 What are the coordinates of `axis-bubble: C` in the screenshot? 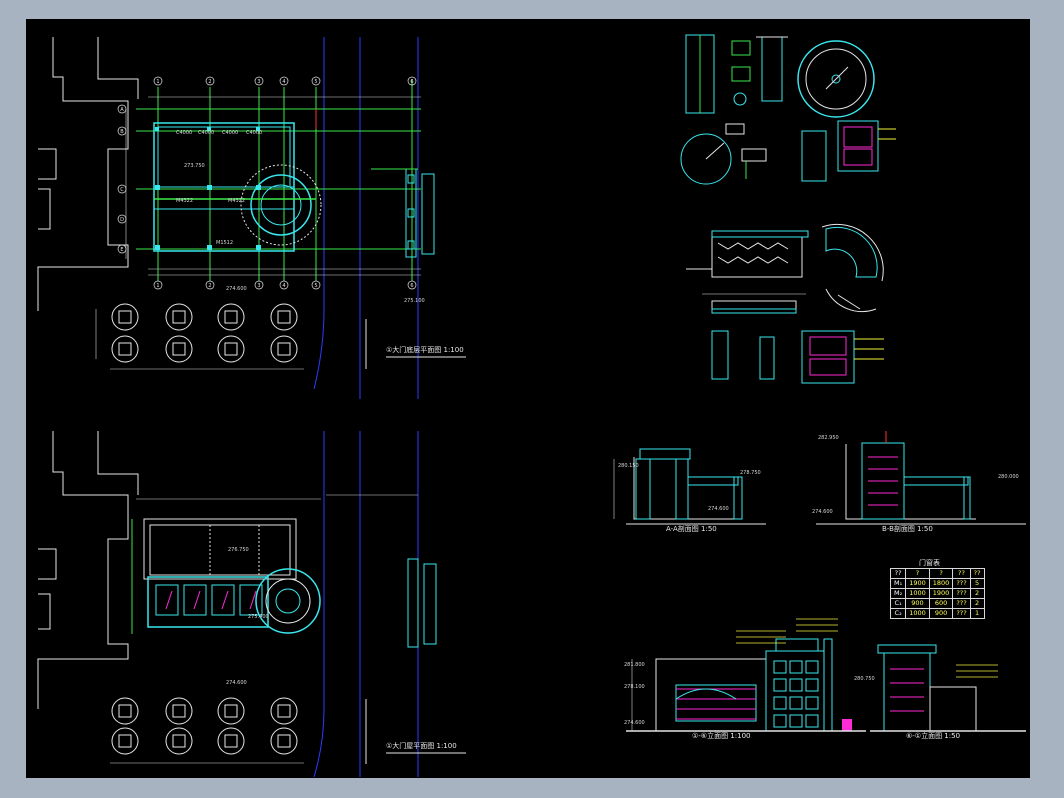 It's located at (122, 189).